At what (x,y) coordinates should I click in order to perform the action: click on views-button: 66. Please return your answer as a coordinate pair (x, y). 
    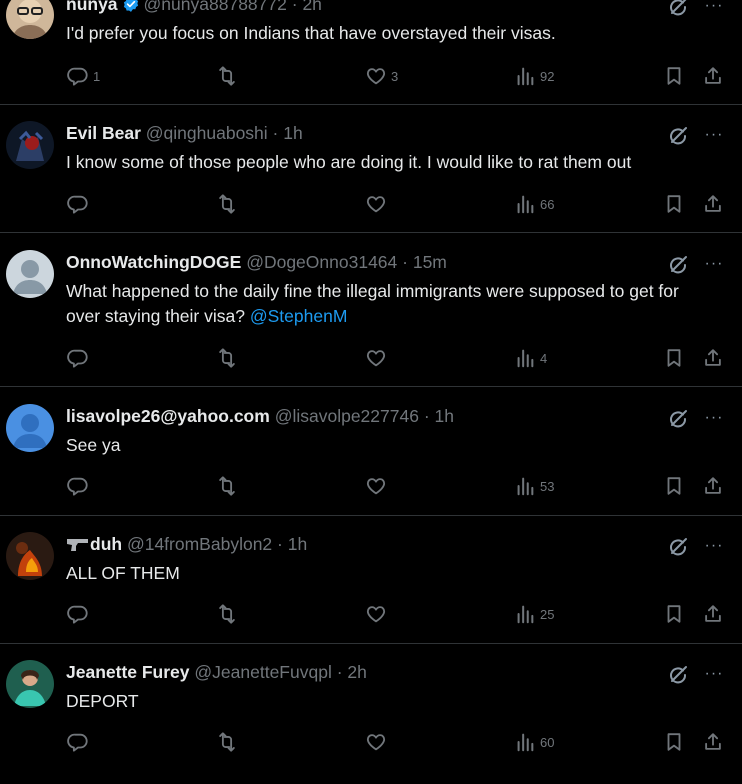
    Looking at the image, I should click on (534, 204).